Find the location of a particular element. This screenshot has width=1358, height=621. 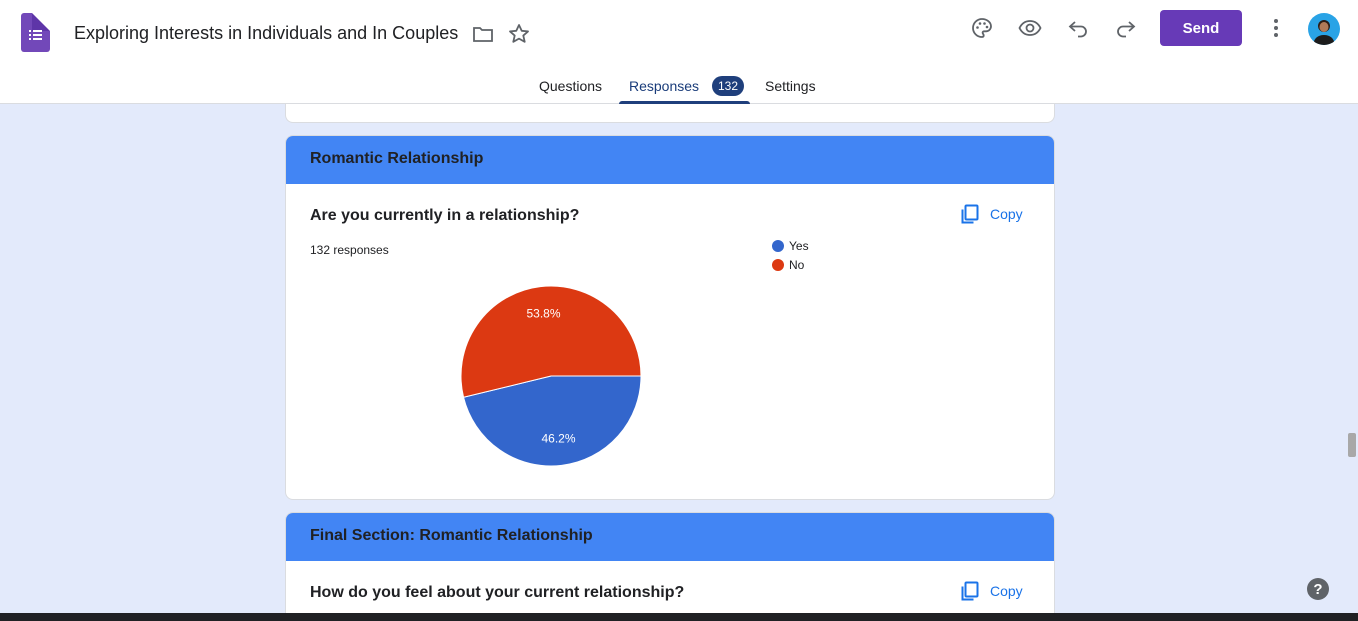

legend-item-yes: Yes is located at coordinates (790, 245).